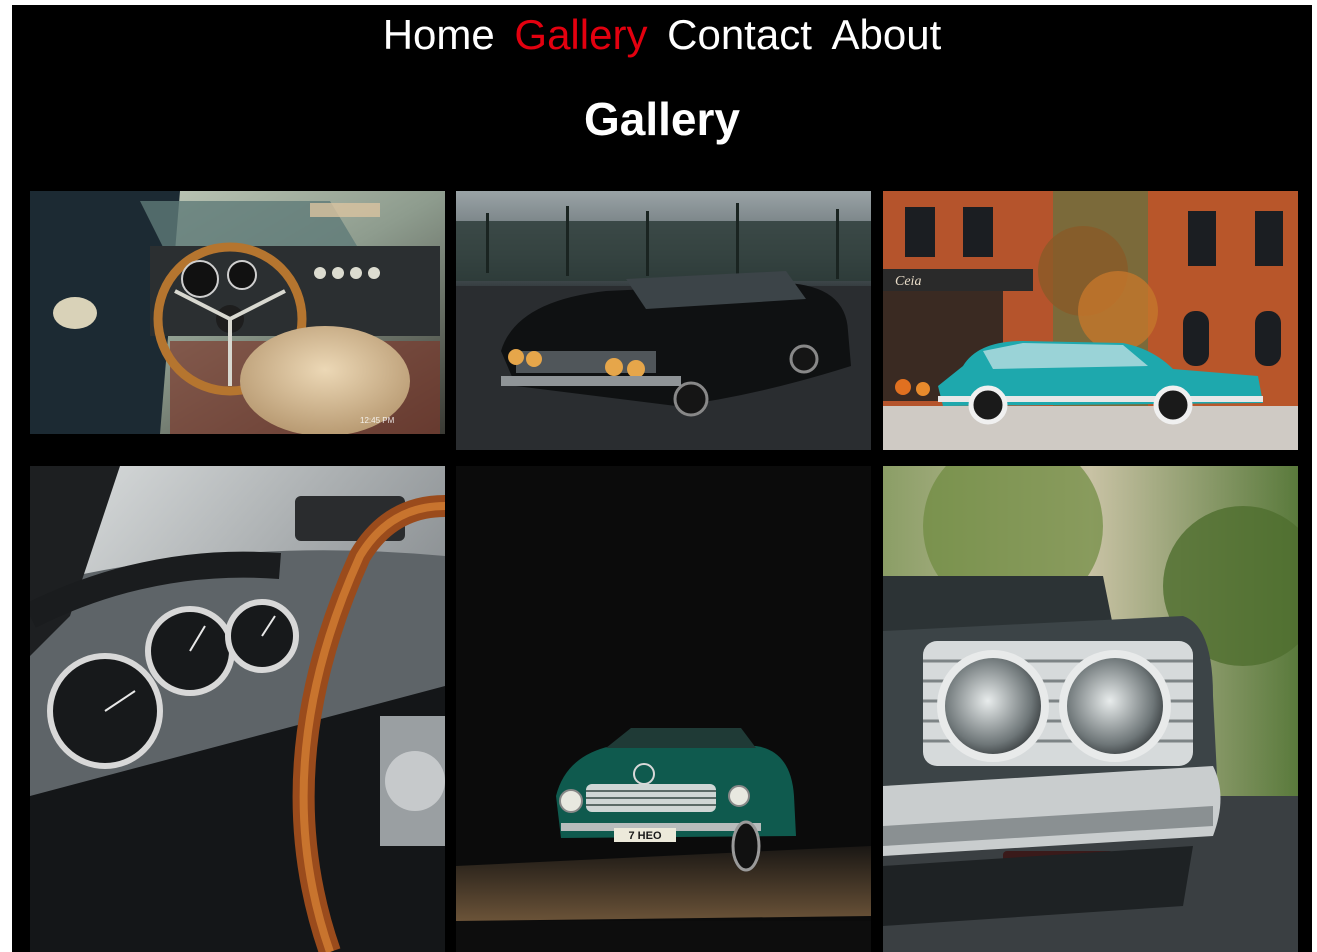 The height and width of the screenshot is (952, 1317). I want to click on photo-overlay-time: 12:45 PM, so click(377, 420).